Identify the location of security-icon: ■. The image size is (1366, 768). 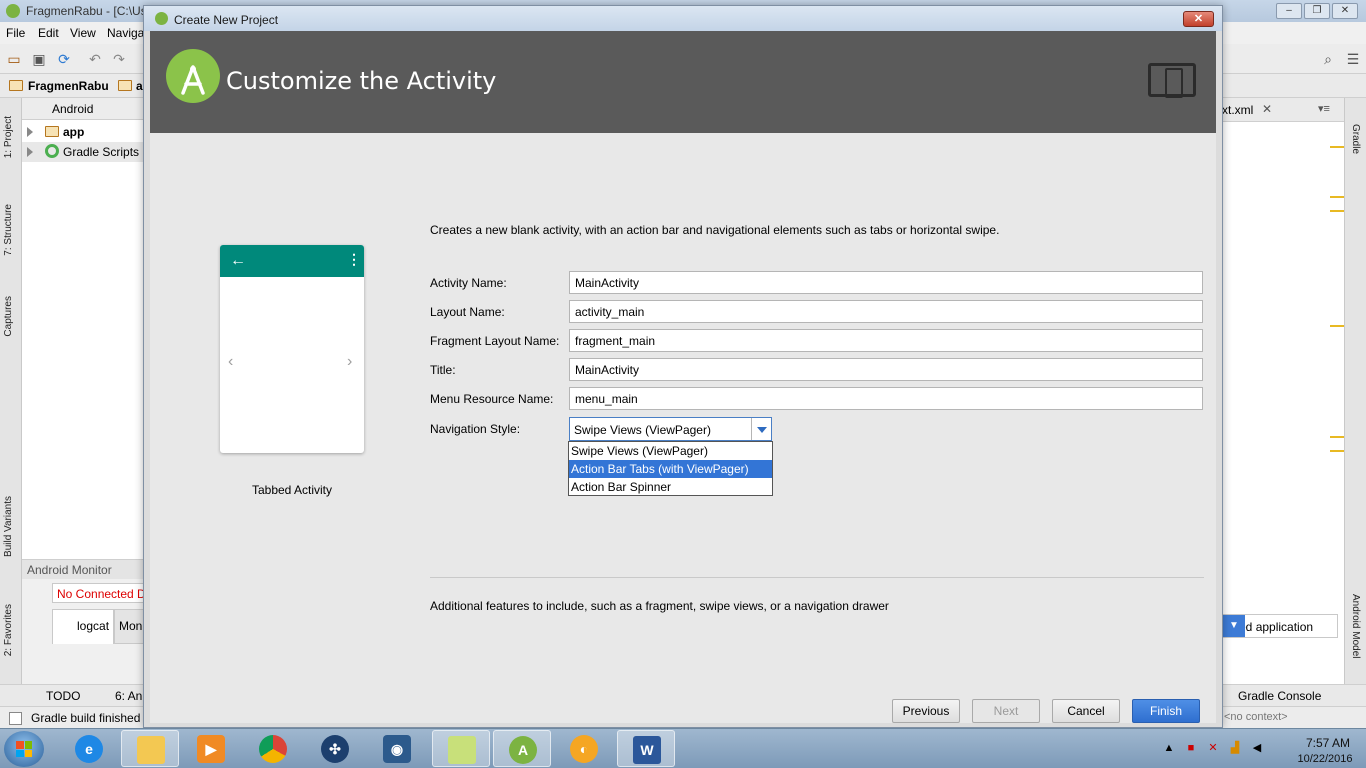
(1191, 748).